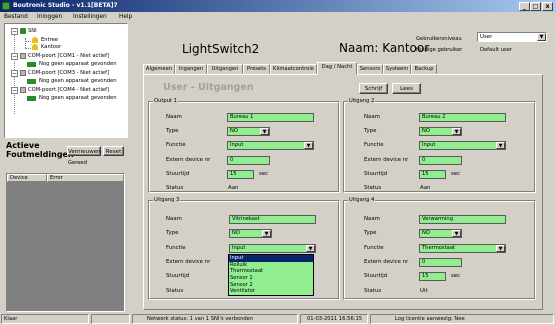 The width and height of the screenshot is (556, 324). Describe the element at coordinates (271, 285) in the screenshot. I see `option-sensor-2: Sensor 2` at that location.